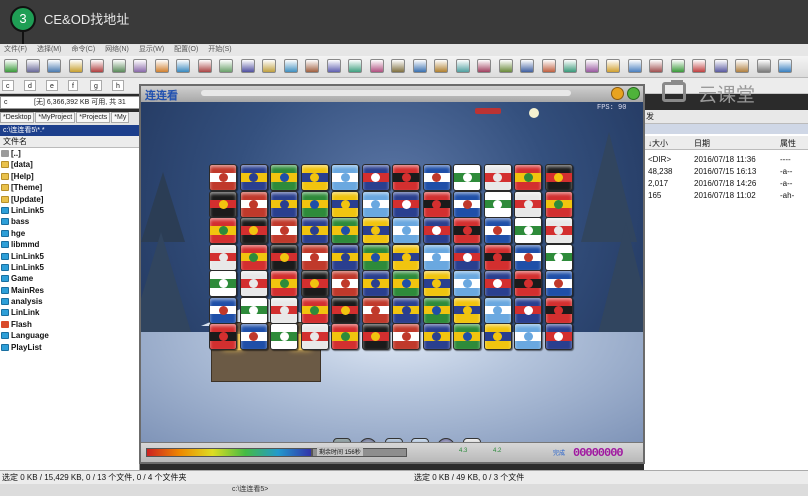 This screenshot has height=496, width=808. What do you see at coordinates (441, 66) in the screenshot?
I see `map-icon` at bounding box center [441, 66].